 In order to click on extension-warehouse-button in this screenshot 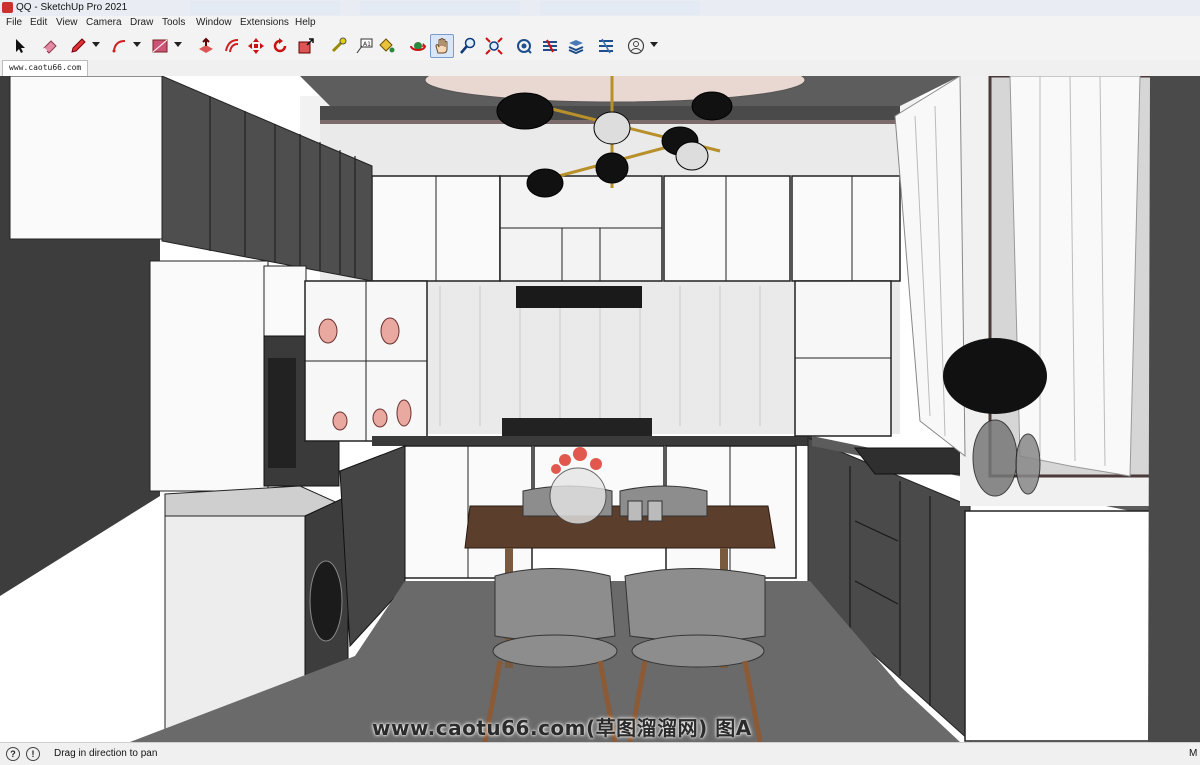, I will do `click(550, 46)`.